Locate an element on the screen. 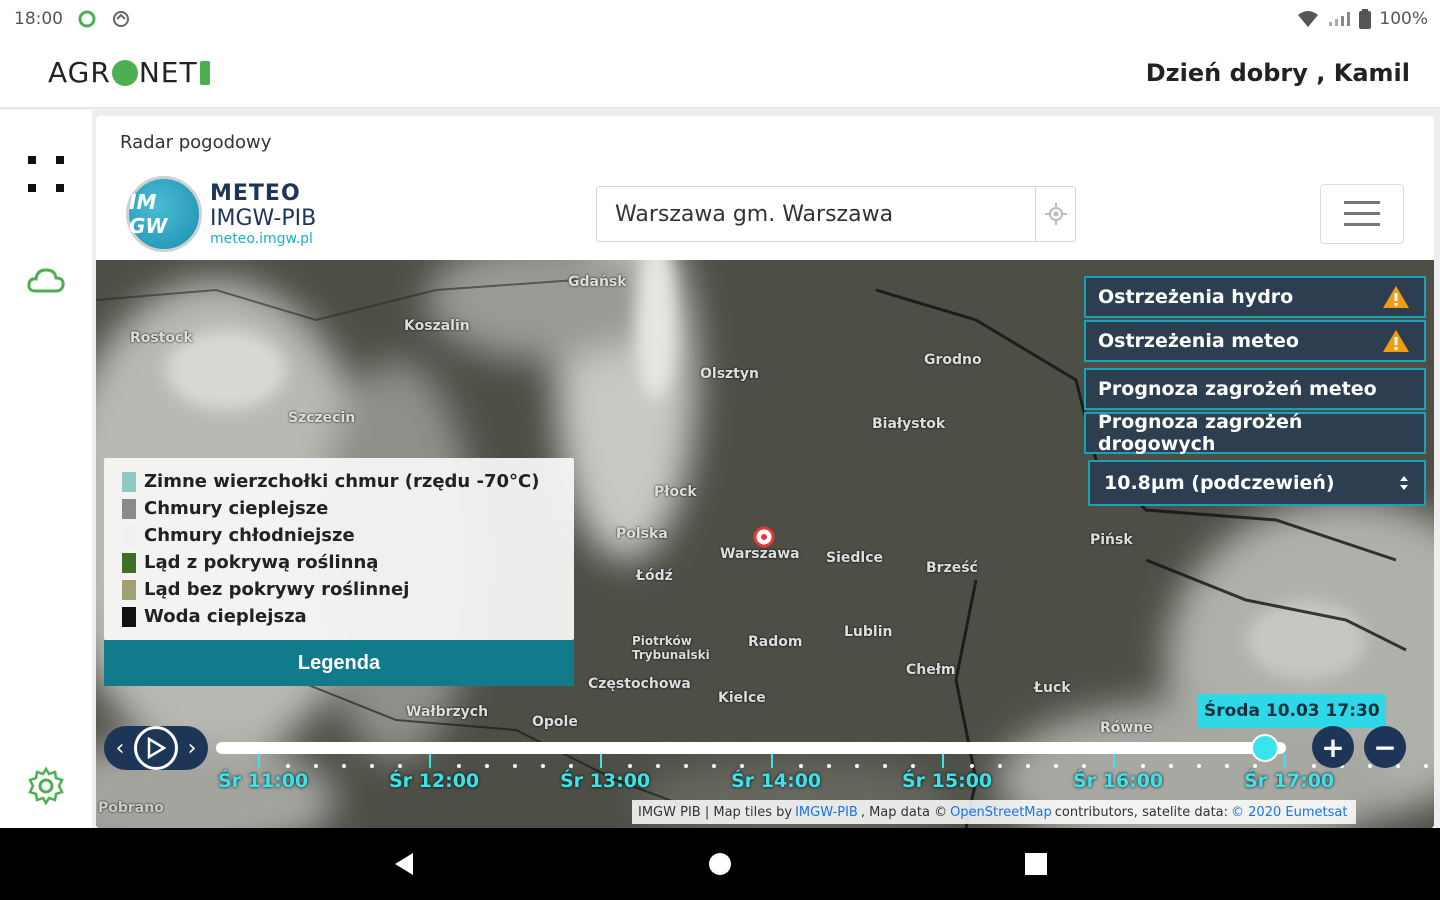 The height and width of the screenshot is (900, 1440). map-city-label: Częstochowa is located at coordinates (639, 684).